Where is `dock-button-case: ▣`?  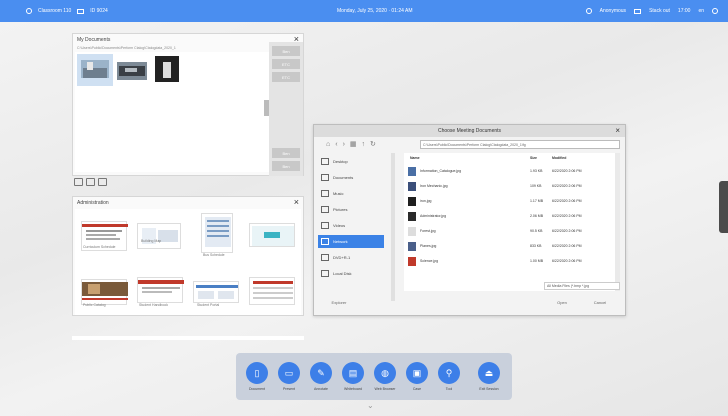 dock-button-case: ▣ is located at coordinates (417, 373).